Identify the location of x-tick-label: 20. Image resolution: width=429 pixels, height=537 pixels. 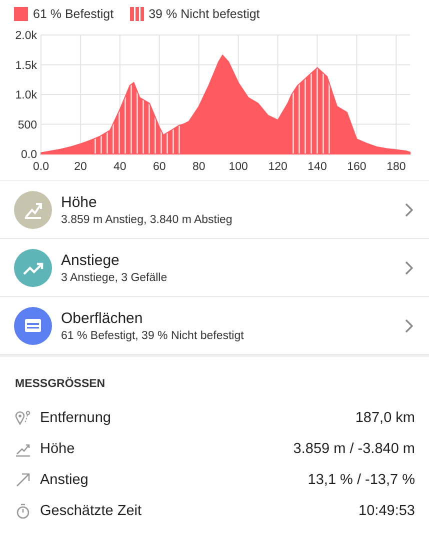
(80, 167).